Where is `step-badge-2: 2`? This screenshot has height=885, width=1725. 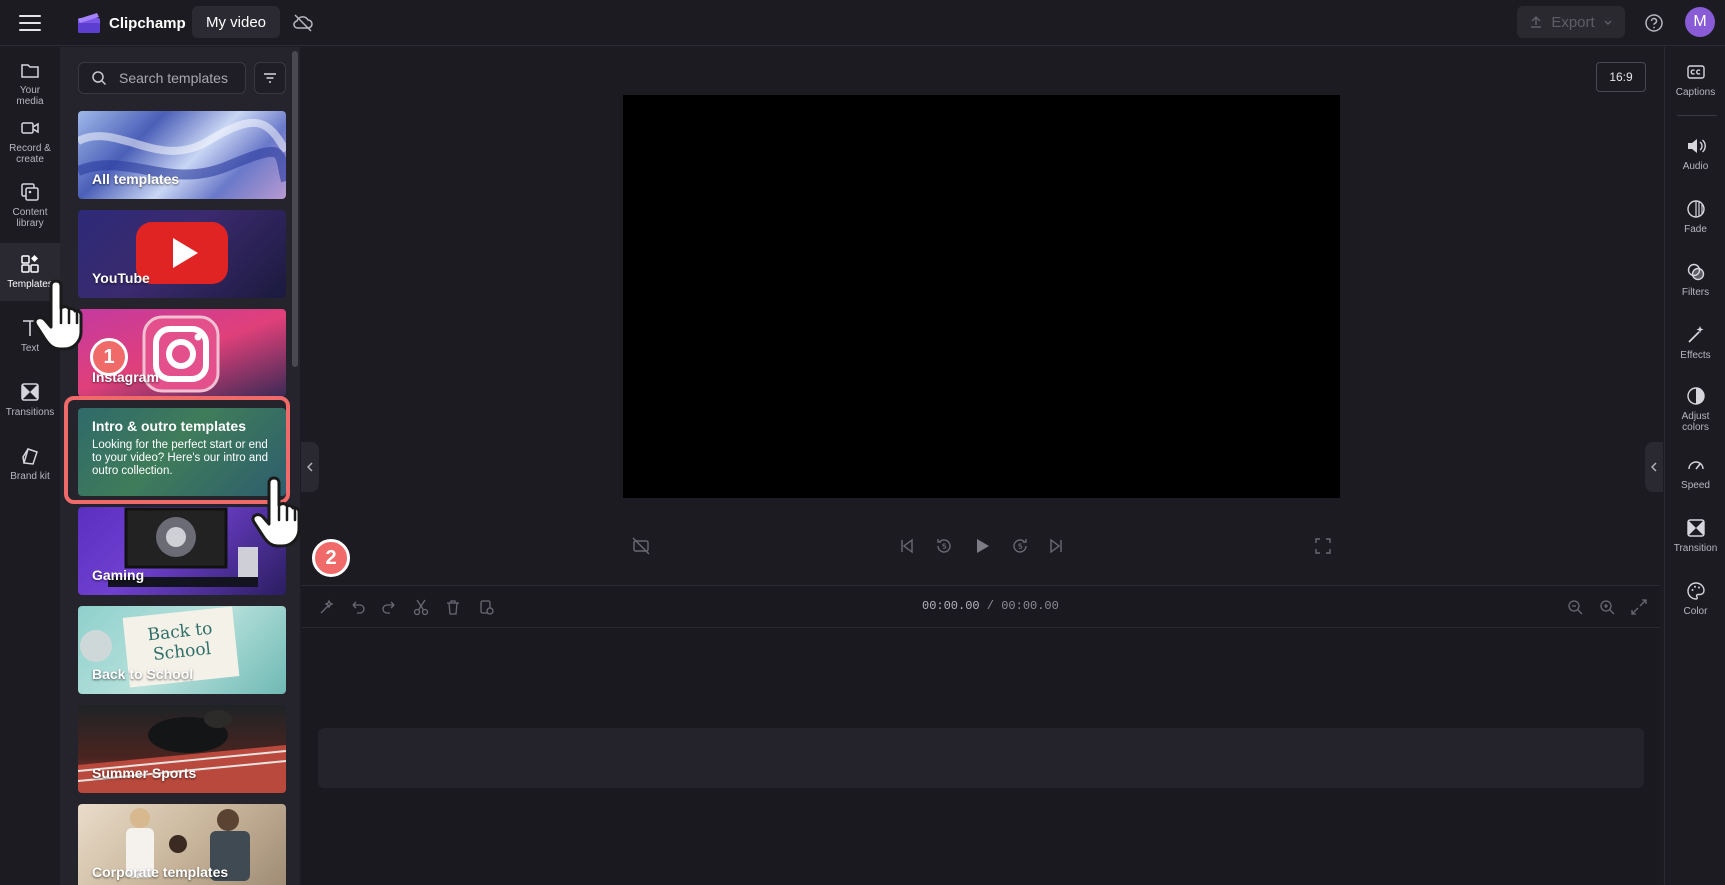 step-badge-2: 2 is located at coordinates (331, 558).